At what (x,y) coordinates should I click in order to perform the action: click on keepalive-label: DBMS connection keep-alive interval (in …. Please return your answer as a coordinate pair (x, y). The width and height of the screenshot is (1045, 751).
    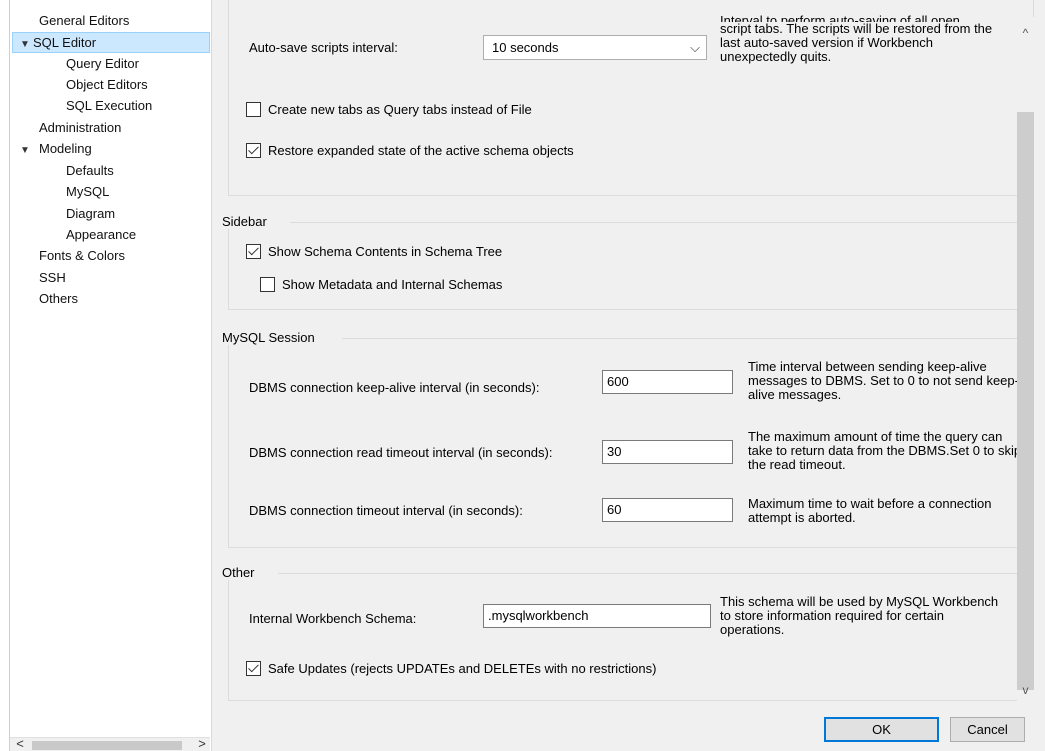
    Looking at the image, I should click on (394, 387).